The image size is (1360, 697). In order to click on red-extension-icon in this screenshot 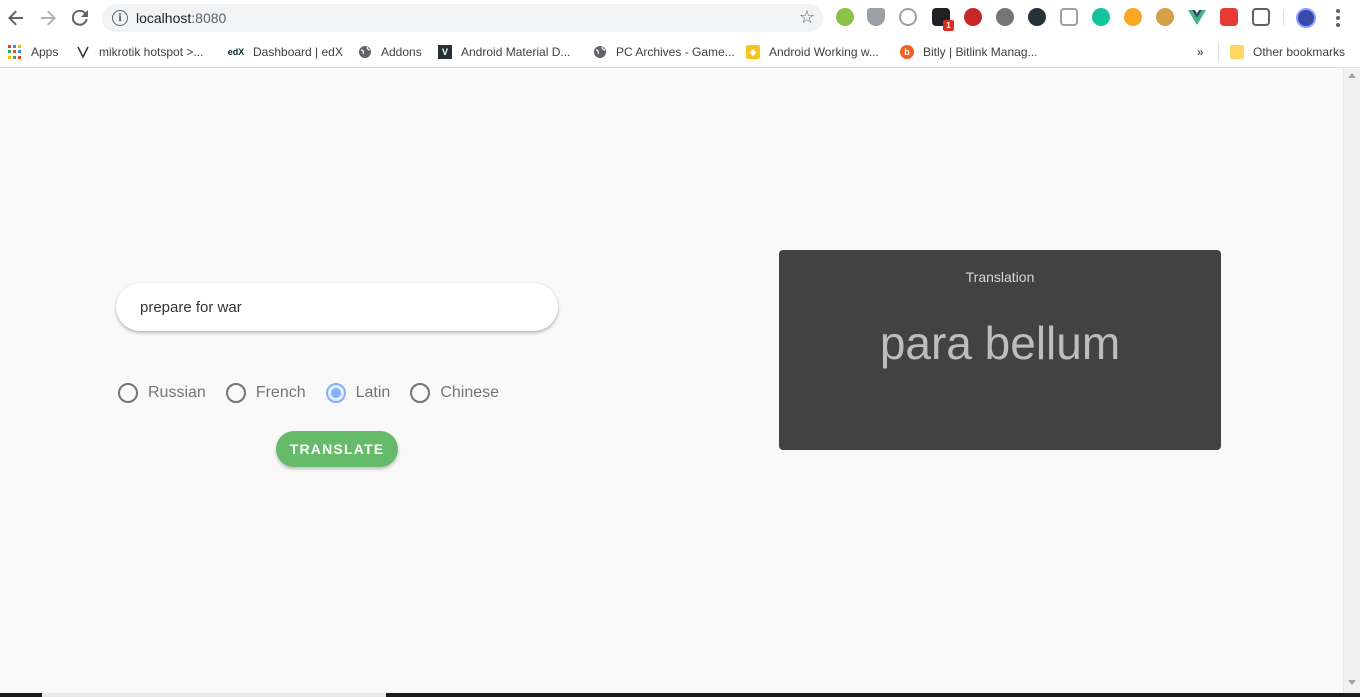, I will do `click(973, 17)`.